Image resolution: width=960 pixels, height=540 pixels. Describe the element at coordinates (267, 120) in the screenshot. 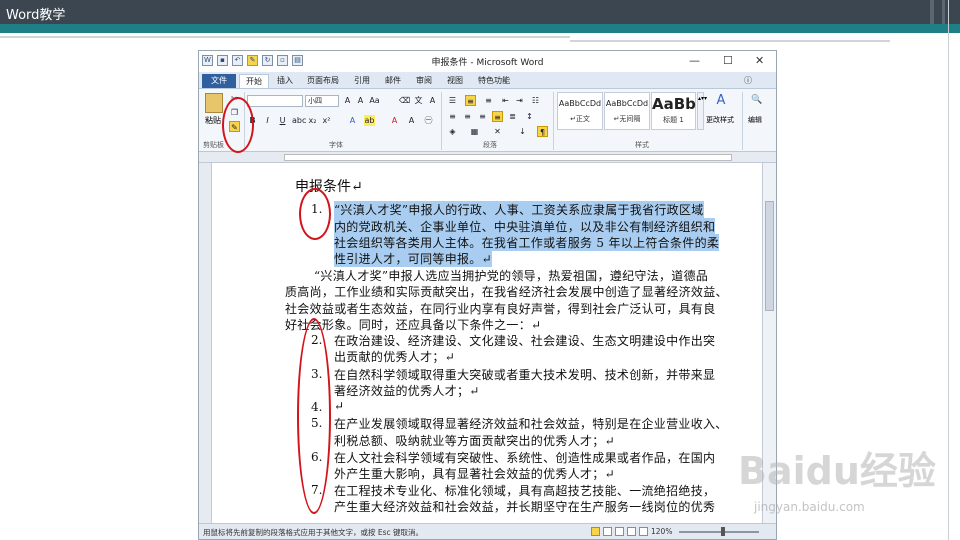

I see `italic-icon: I` at that location.